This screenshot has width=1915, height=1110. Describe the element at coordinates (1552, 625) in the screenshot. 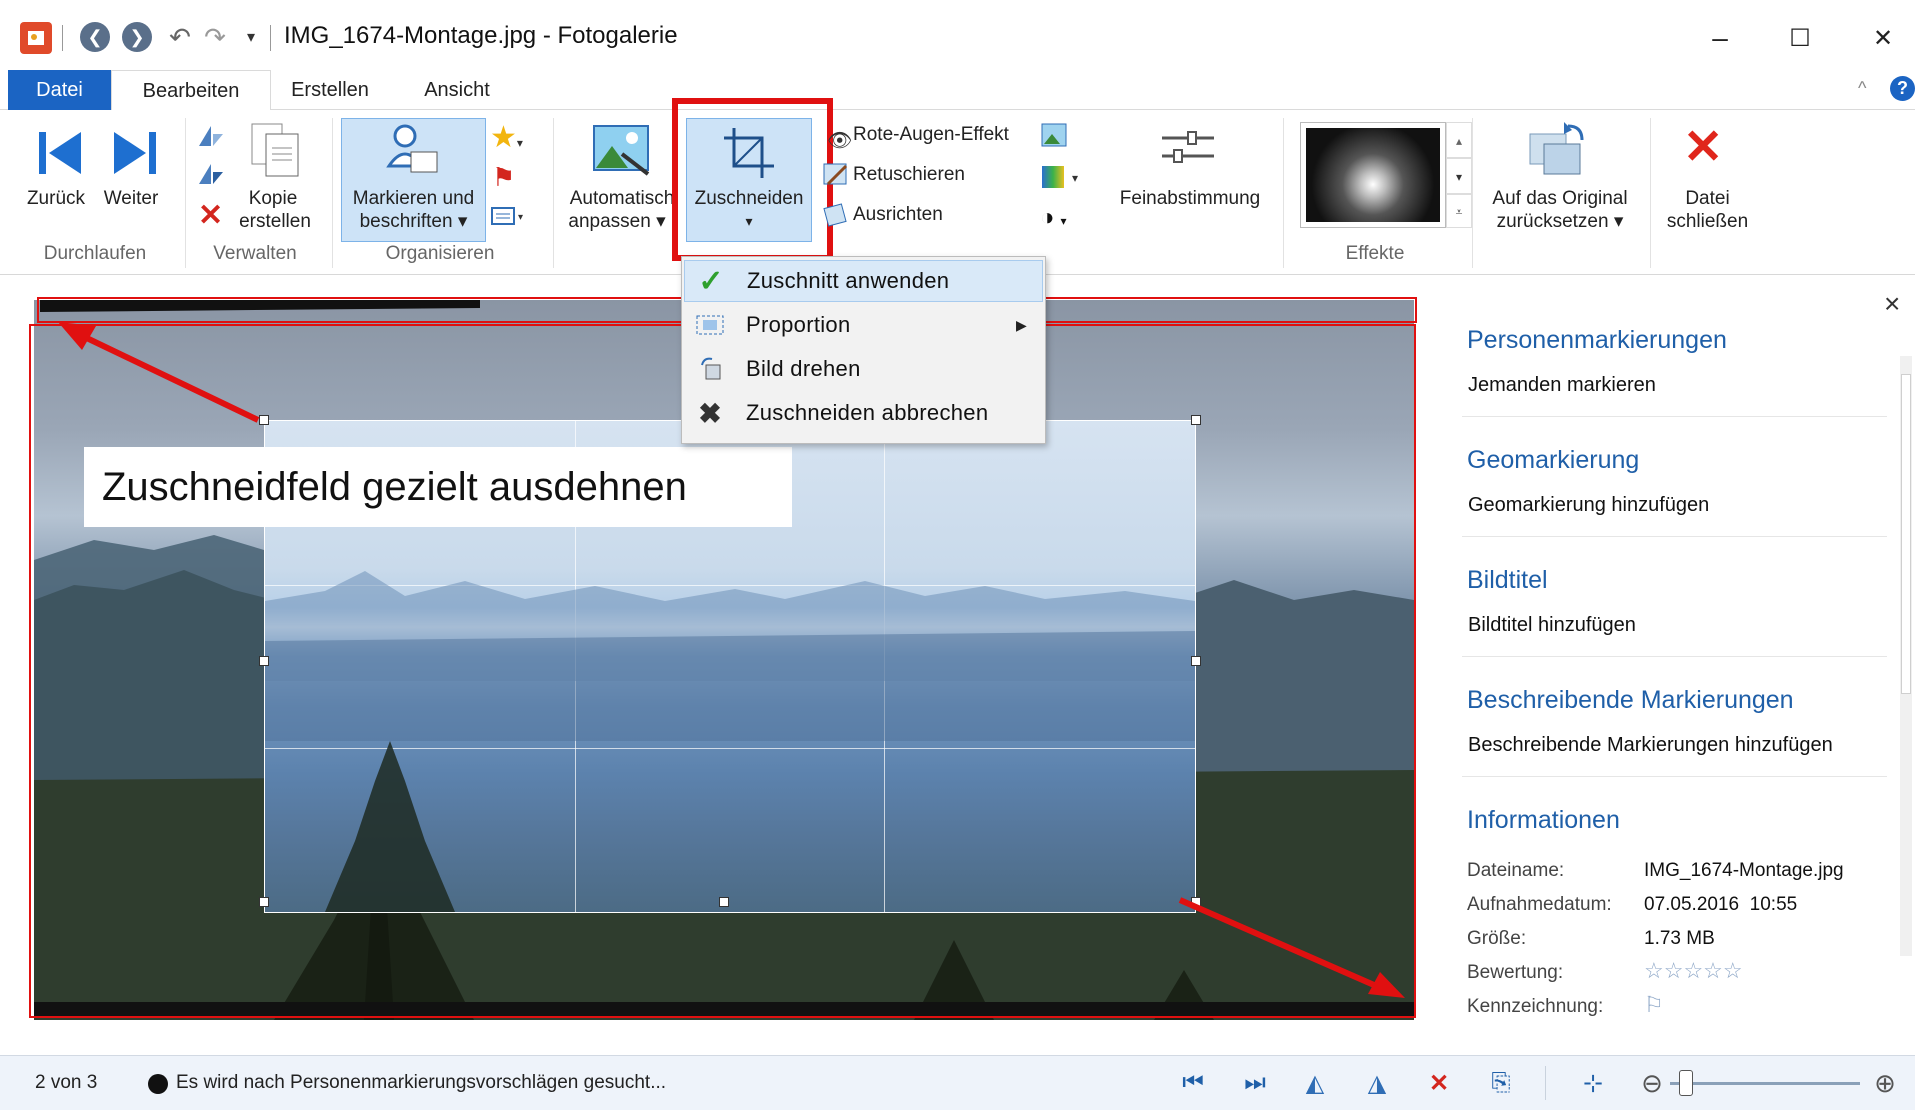

I see `add-caption-link: Bildtitel hinzufügen` at that location.